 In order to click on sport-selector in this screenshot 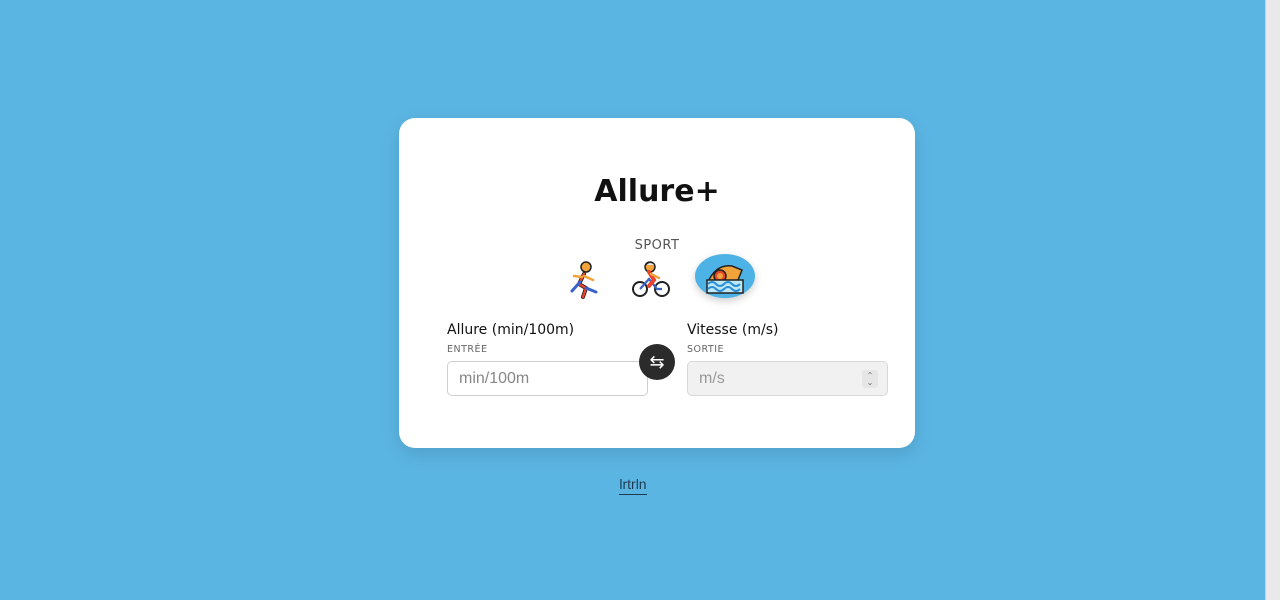, I will do `click(657, 281)`.